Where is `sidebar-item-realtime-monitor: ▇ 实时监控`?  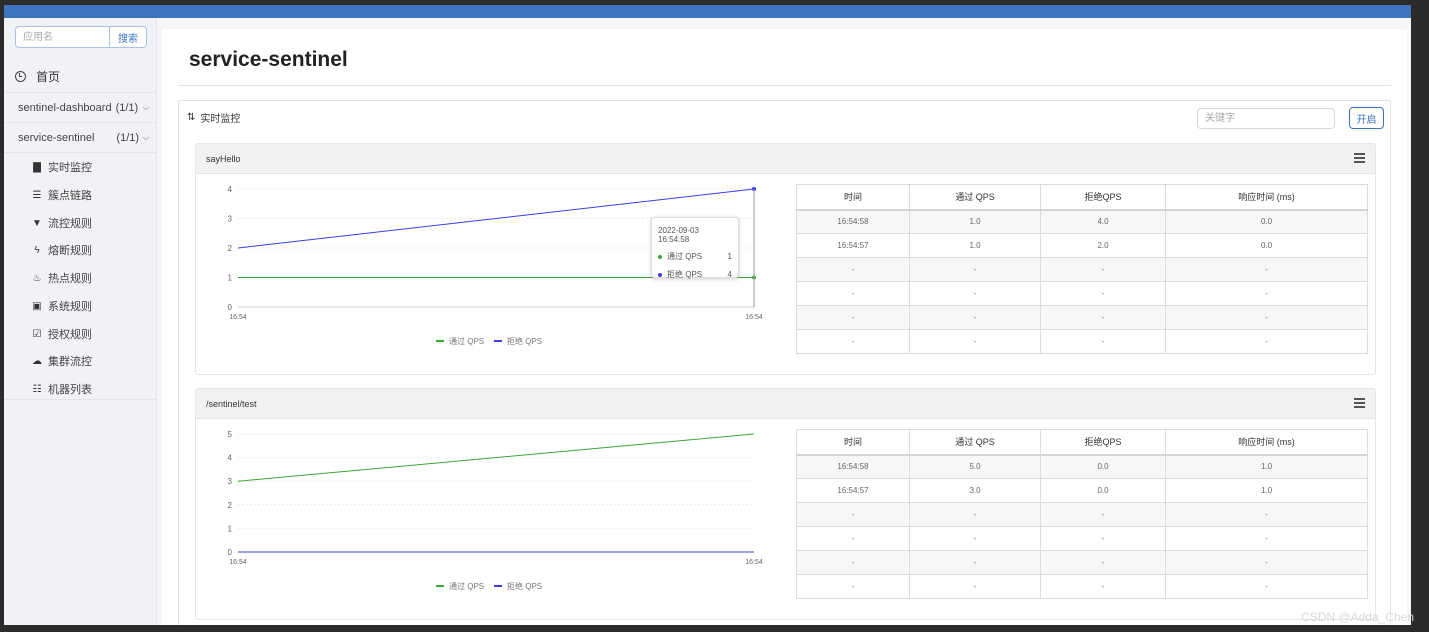
sidebar-item-realtime-monitor: ▇ 实时监控 is located at coordinates (80, 167).